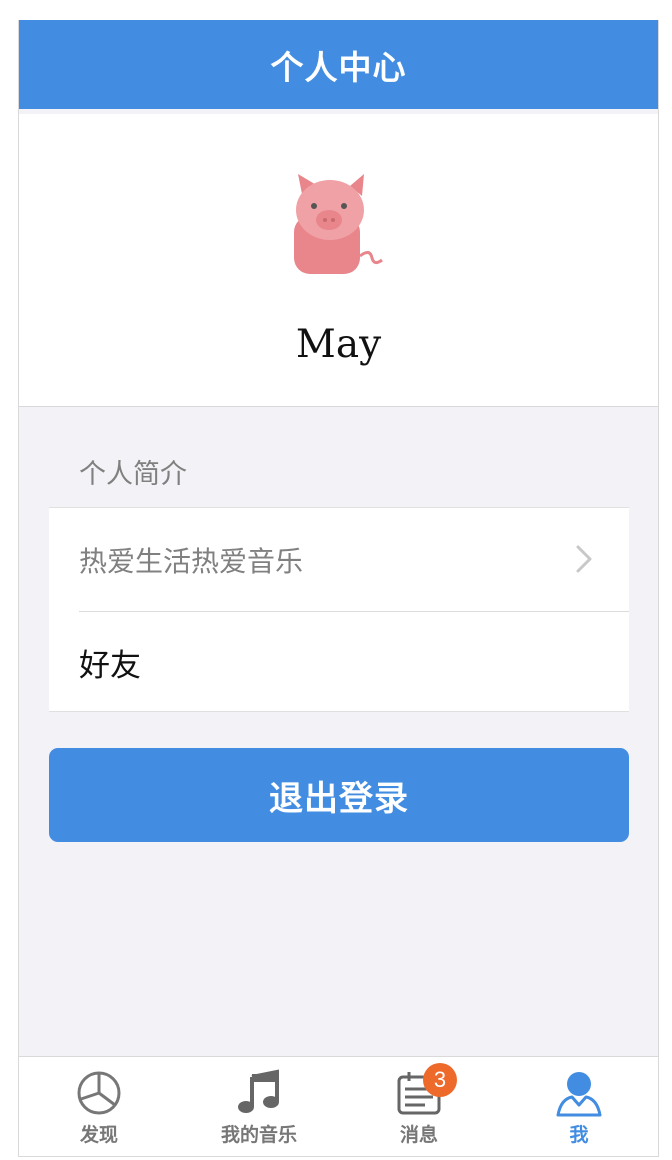 This screenshot has width=672, height=1160. What do you see at coordinates (339, 798) in the screenshot?
I see `logout-label: 退出登录` at bounding box center [339, 798].